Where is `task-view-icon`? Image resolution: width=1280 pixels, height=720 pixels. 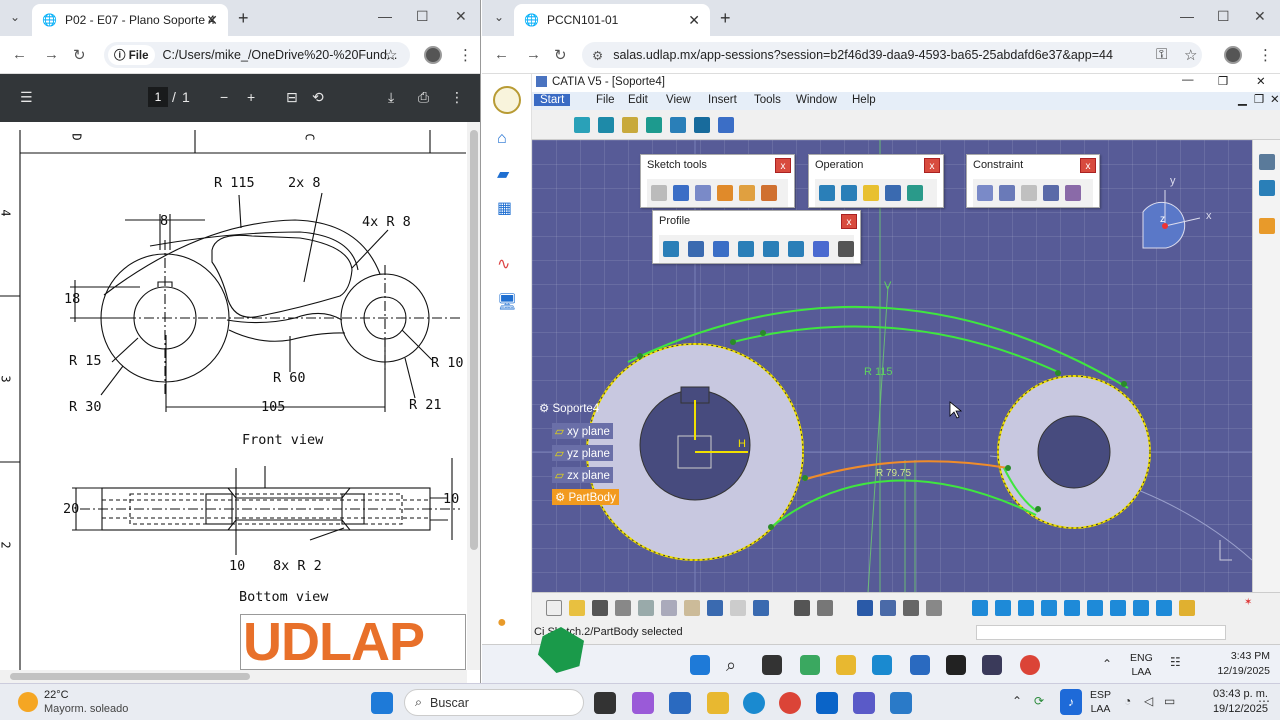
task-view-icon is located at coordinates (605, 703).